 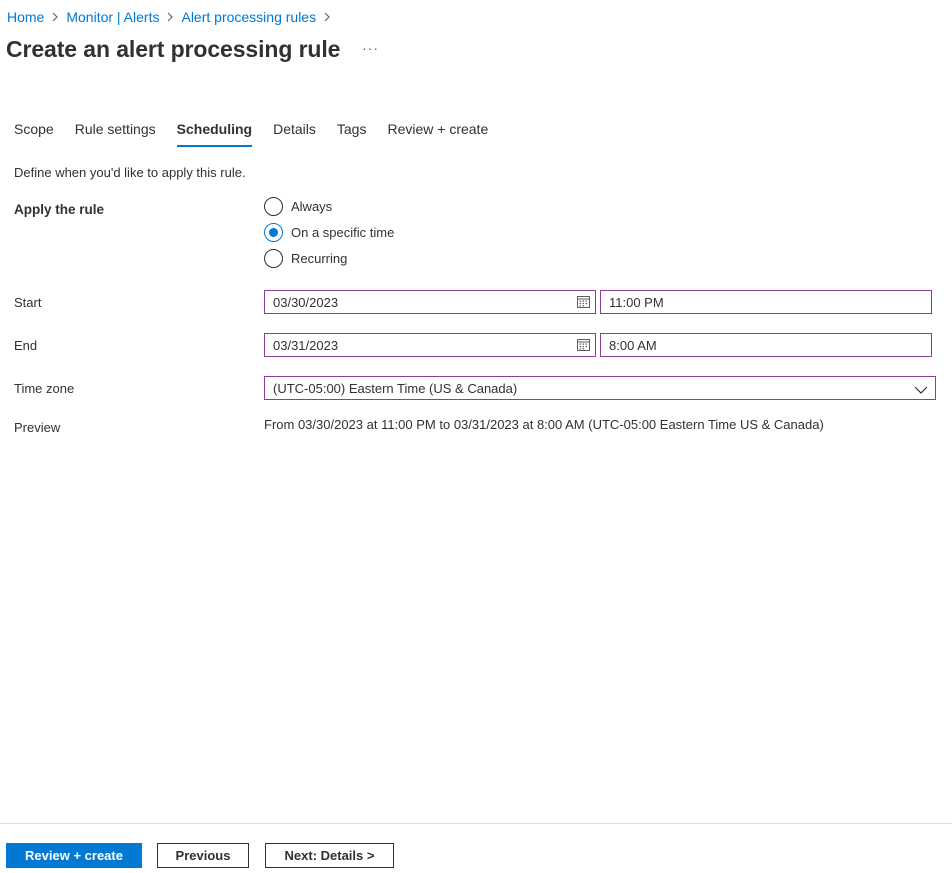 I want to click on next-details-button: Next: Details >, so click(x=329, y=855).